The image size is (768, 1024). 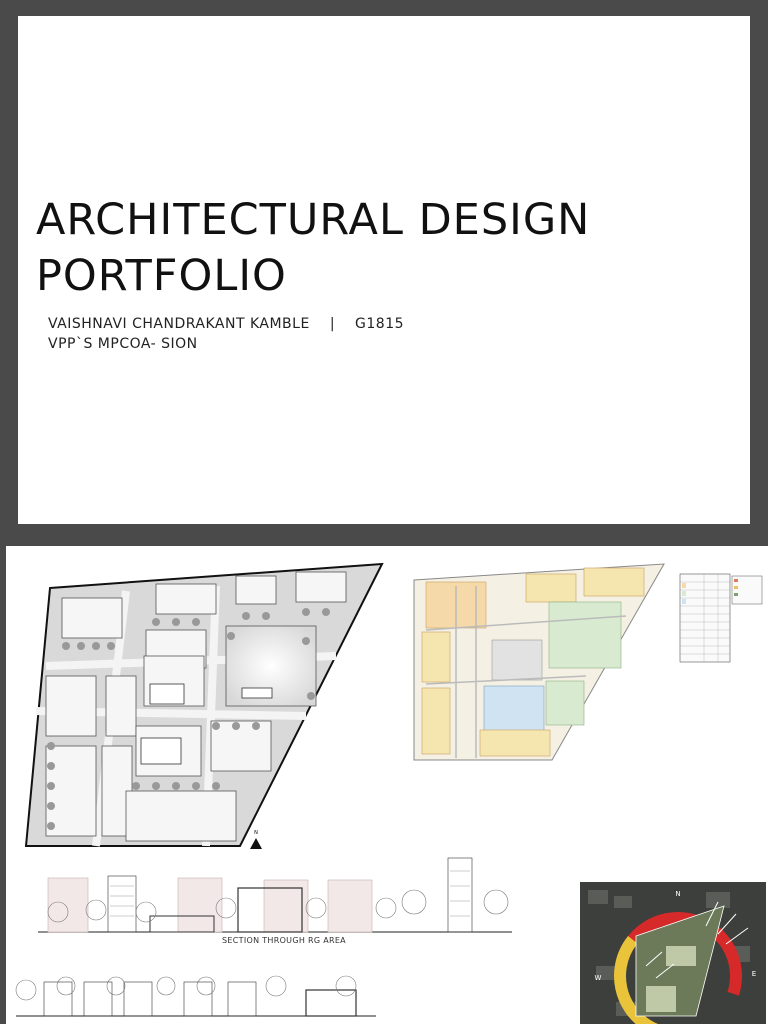 What do you see at coordinates (275, 895) in the screenshot?
I see `section-rg-area` at bounding box center [275, 895].